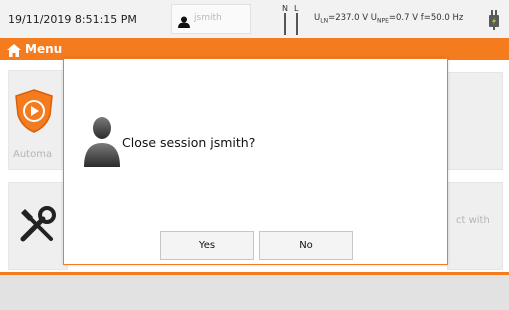  I want to click on auto-shield-icon, so click(34, 113).